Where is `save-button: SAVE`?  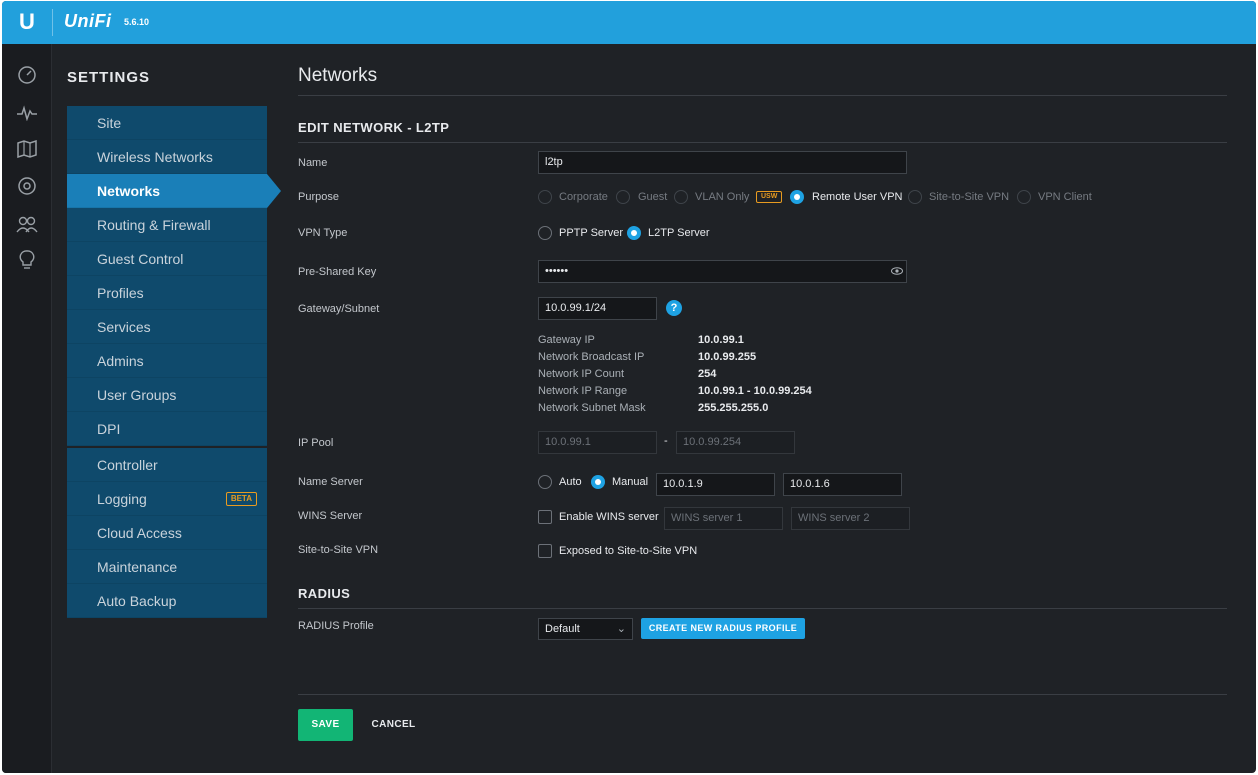 save-button: SAVE is located at coordinates (325, 725).